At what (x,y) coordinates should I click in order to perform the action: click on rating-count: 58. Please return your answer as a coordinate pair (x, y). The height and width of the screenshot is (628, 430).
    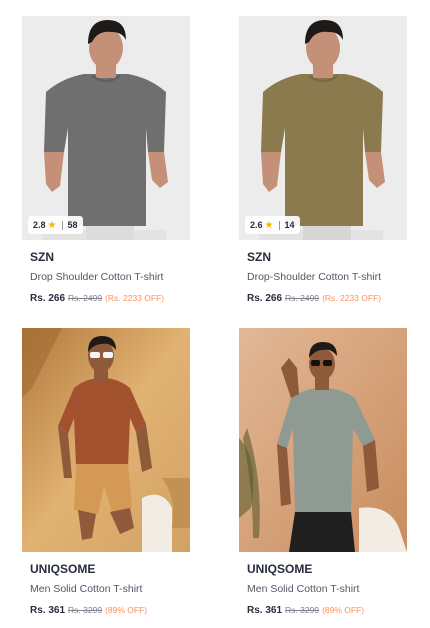
    Looking at the image, I should click on (72, 225).